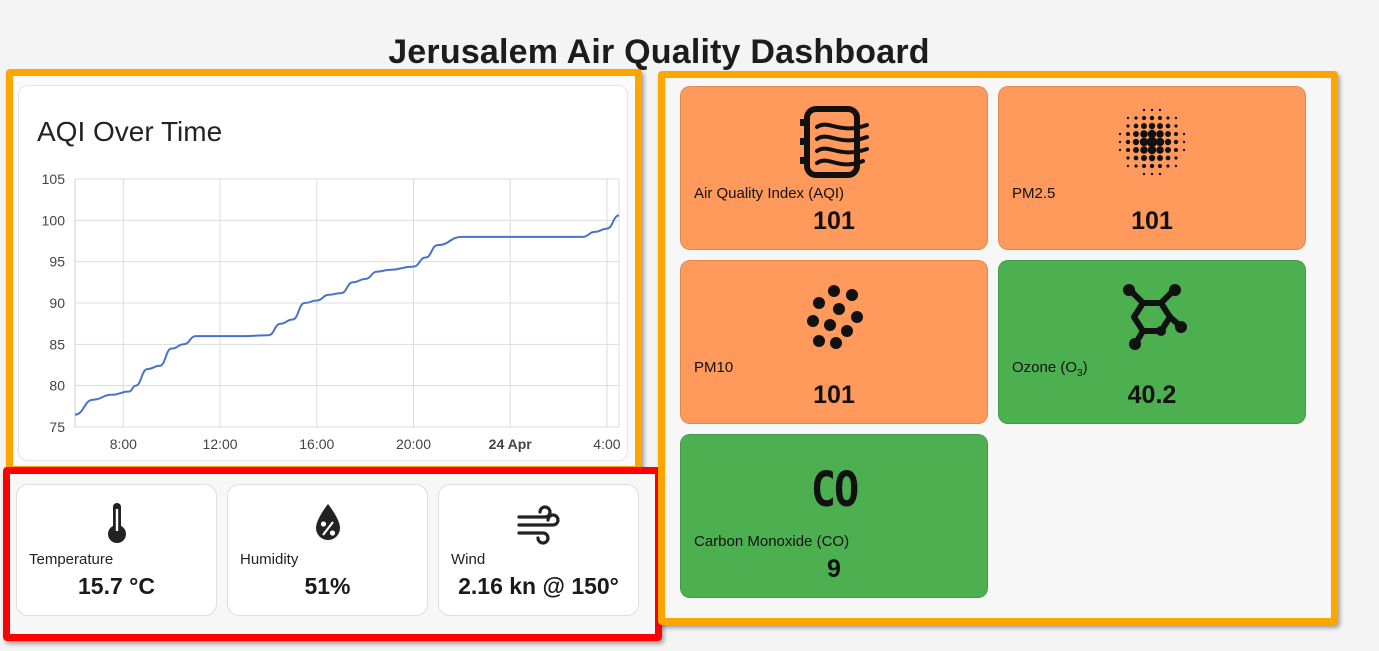 This screenshot has width=1379, height=651. Describe the element at coordinates (316, 444) in the screenshot. I see `x-tick-label: 16:00` at that location.